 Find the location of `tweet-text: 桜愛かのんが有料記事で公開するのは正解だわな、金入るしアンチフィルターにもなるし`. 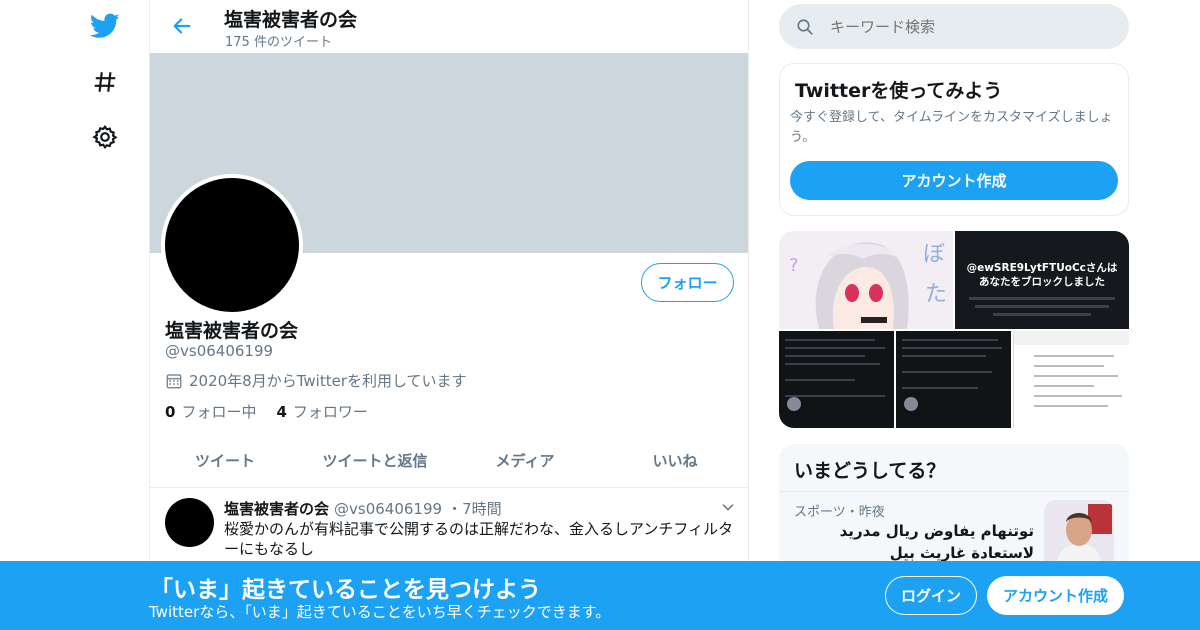

tweet-text: 桜愛かのんが有料記事で公開するのは正解だわな、金入るしアンチフィルターにもなるし is located at coordinates (479, 539).